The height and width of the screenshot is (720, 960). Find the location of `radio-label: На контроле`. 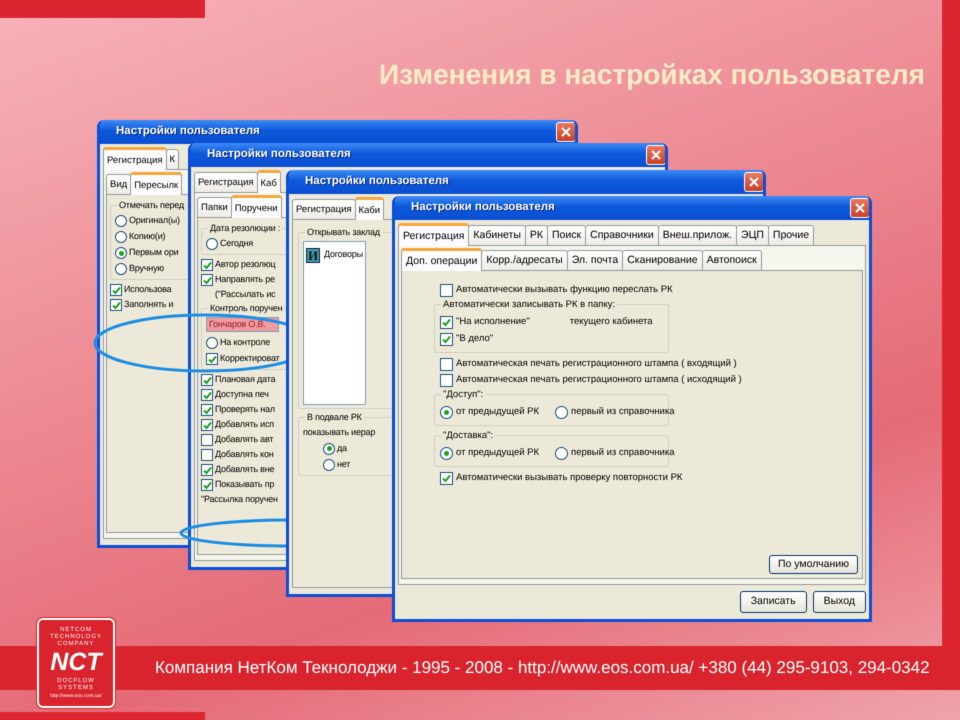

radio-label: На контроле is located at coordinates (245, 342).